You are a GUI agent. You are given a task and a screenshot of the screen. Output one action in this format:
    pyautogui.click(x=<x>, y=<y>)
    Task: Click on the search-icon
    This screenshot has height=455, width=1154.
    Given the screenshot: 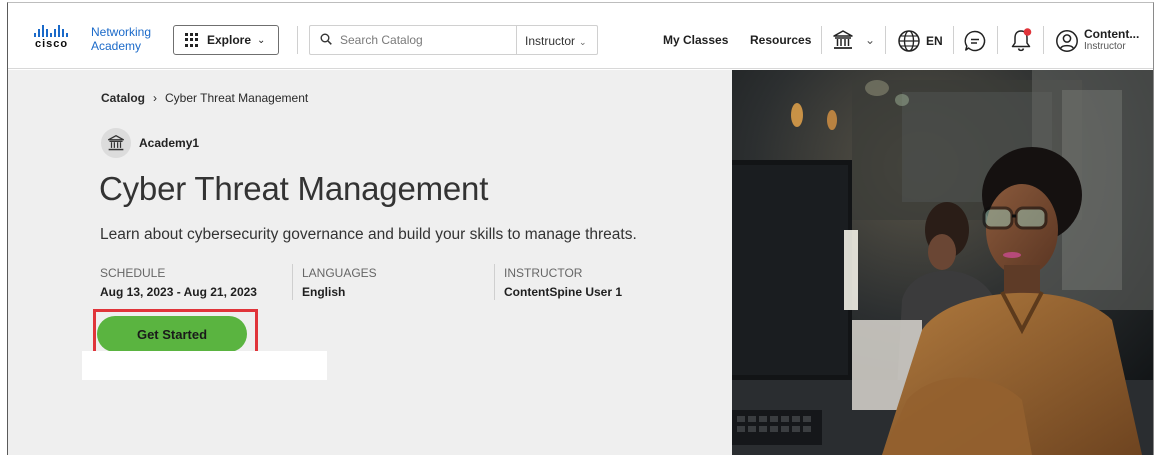 What is the action you would take?
    pyautogui.click(x=326, y=39)
    